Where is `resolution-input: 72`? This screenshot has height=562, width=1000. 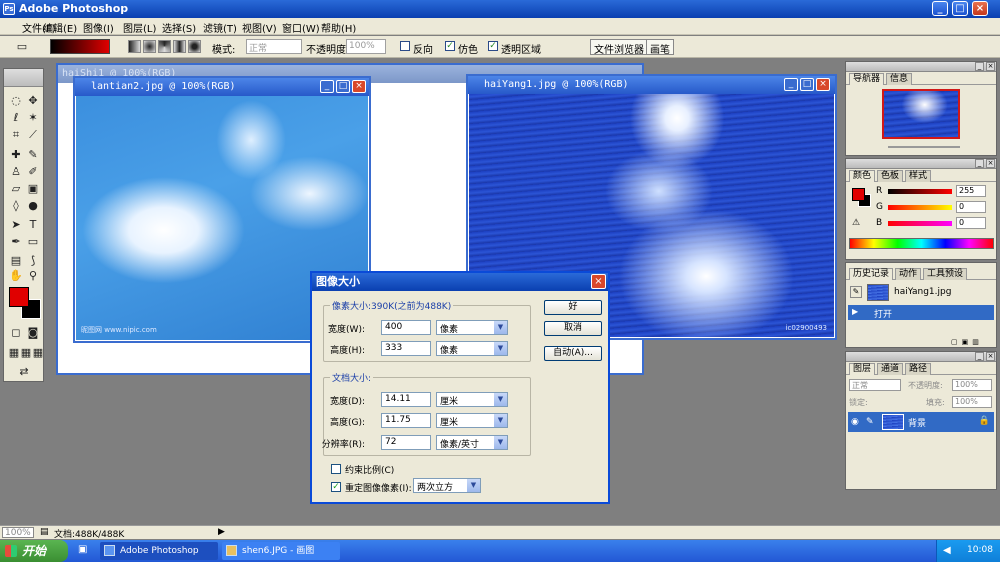
resolution-input: 72 is located at coordinates (406, 442).